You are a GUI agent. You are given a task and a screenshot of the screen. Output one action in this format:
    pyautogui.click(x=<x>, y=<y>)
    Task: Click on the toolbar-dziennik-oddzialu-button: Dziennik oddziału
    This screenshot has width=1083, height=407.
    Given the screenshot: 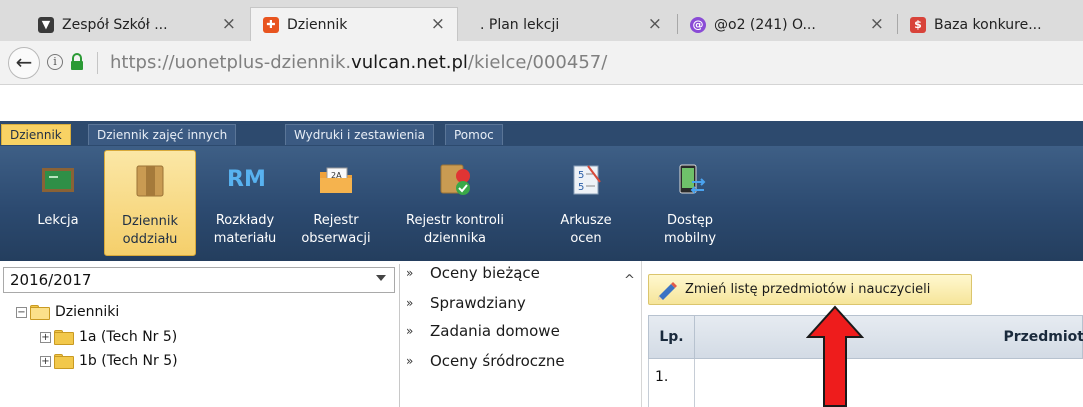 What is the action you would take?
    pyautogui.click(x=150, y=203)
    